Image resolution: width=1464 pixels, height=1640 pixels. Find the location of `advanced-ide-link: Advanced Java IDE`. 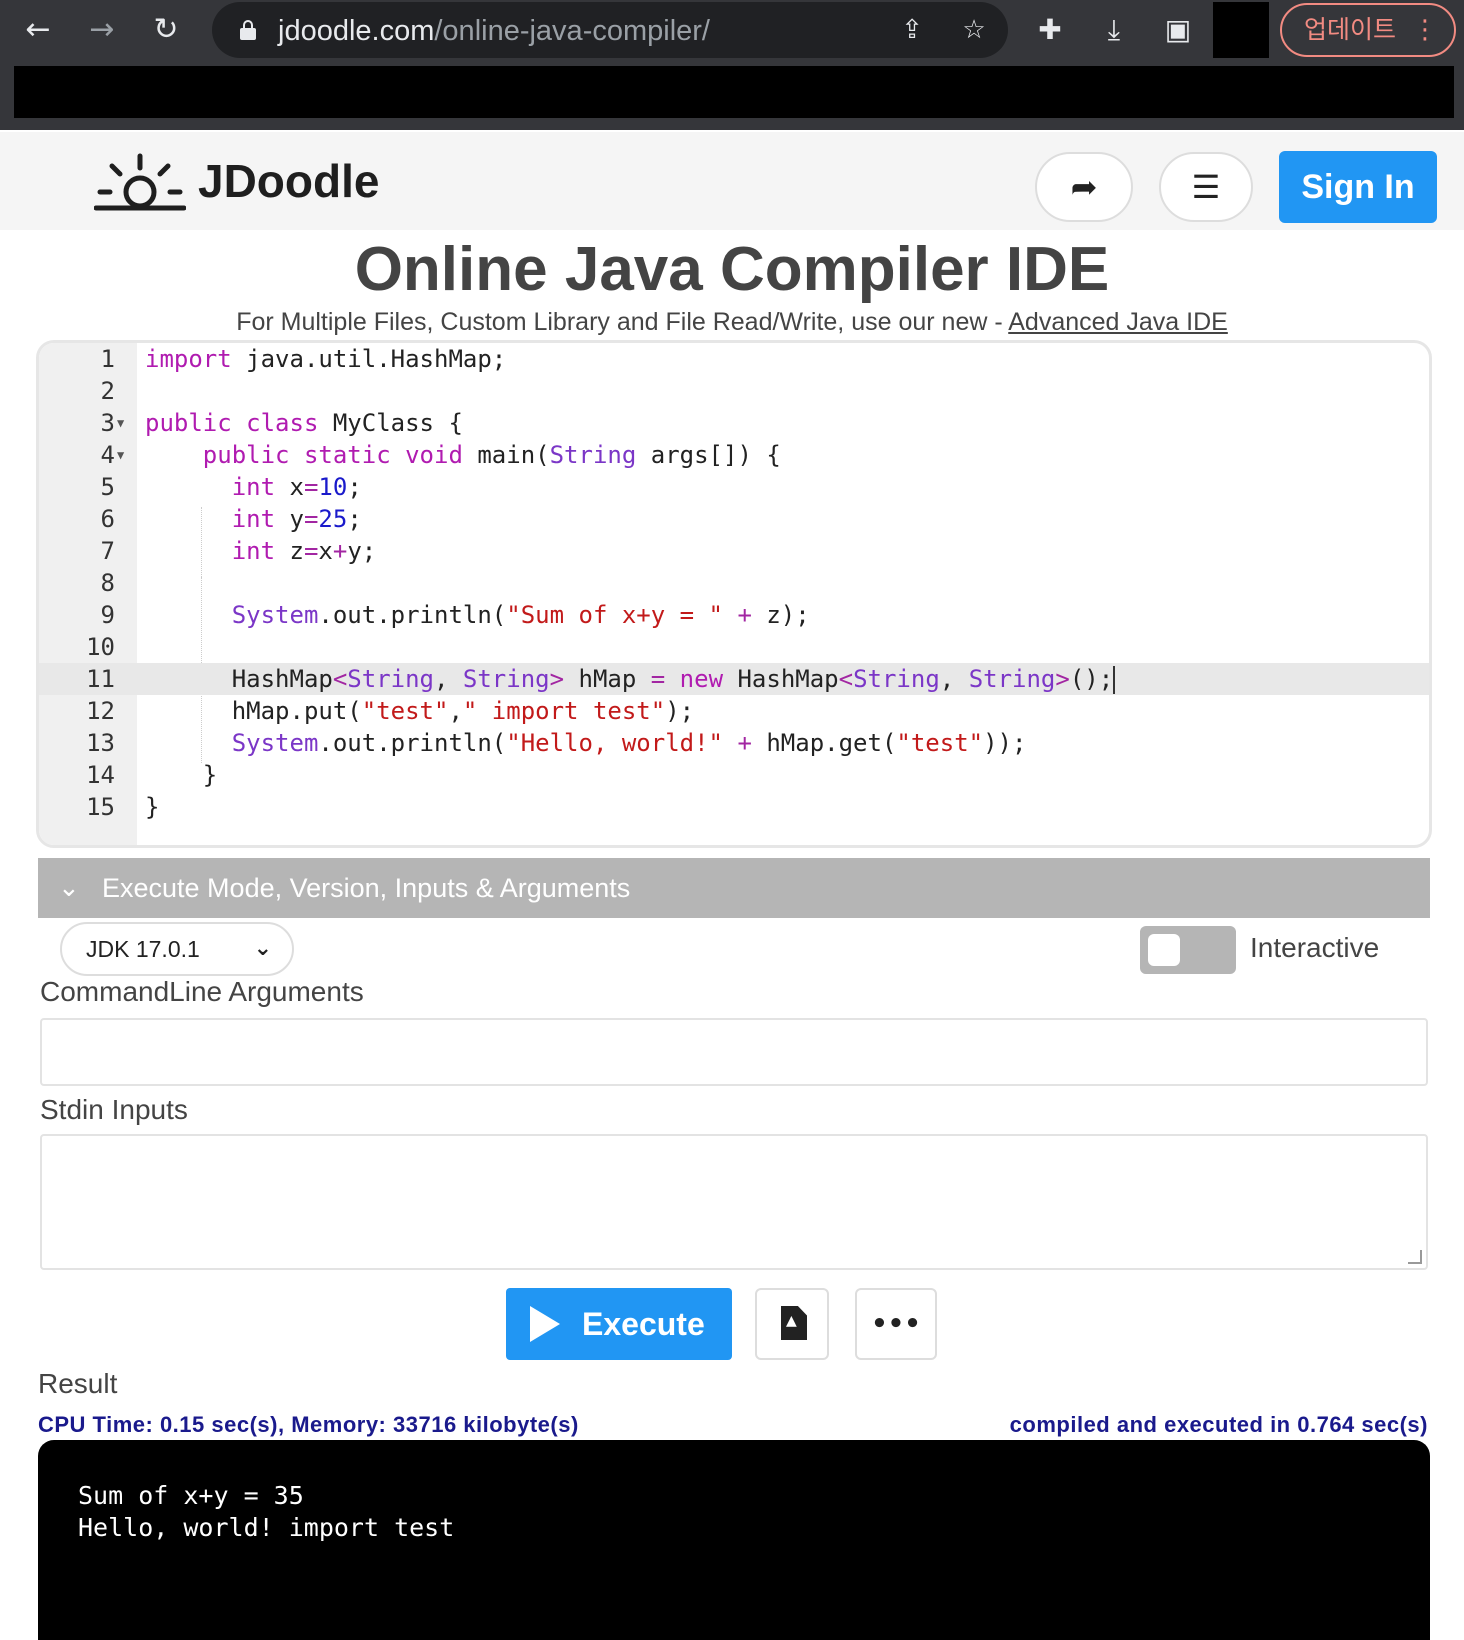

advanced-ide-link: Advanced Java IDE is located at coordinates (1118, 322).